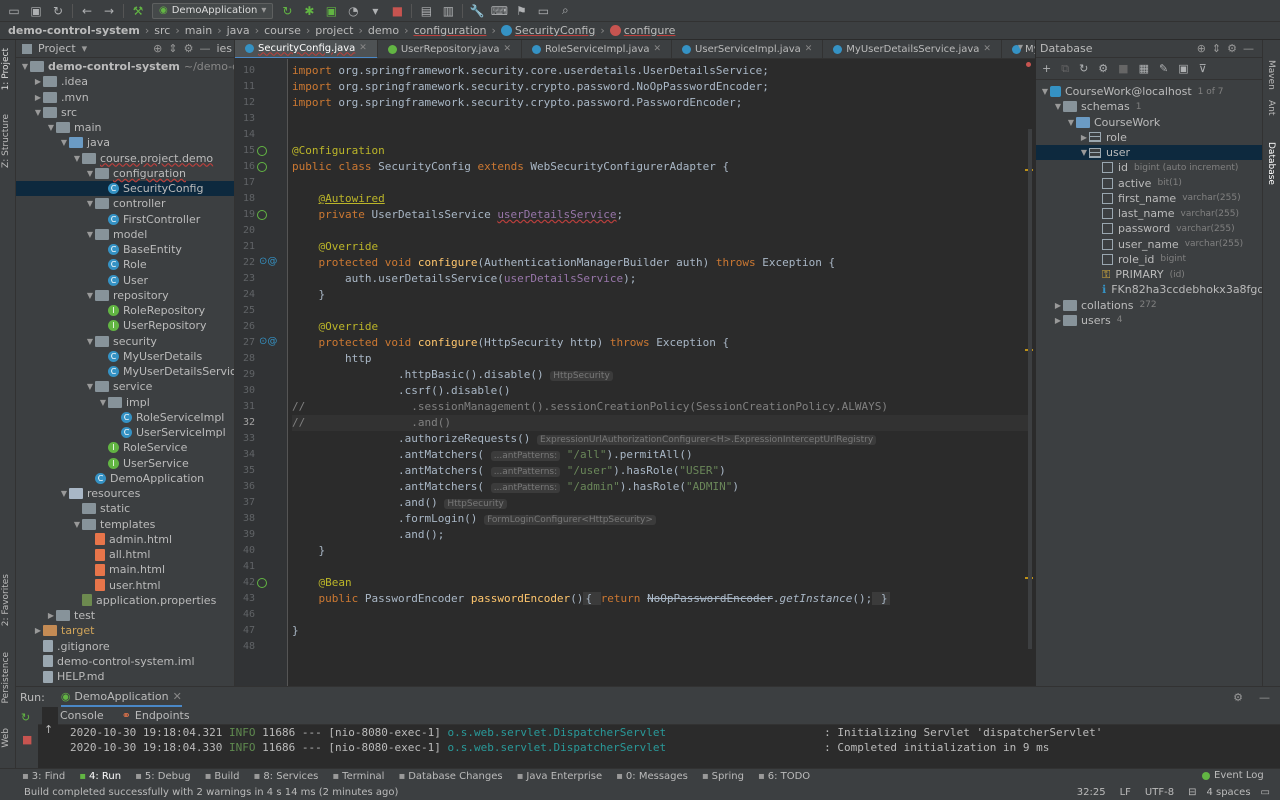  I want to click on stop-icon: ■, so click(397, 11).